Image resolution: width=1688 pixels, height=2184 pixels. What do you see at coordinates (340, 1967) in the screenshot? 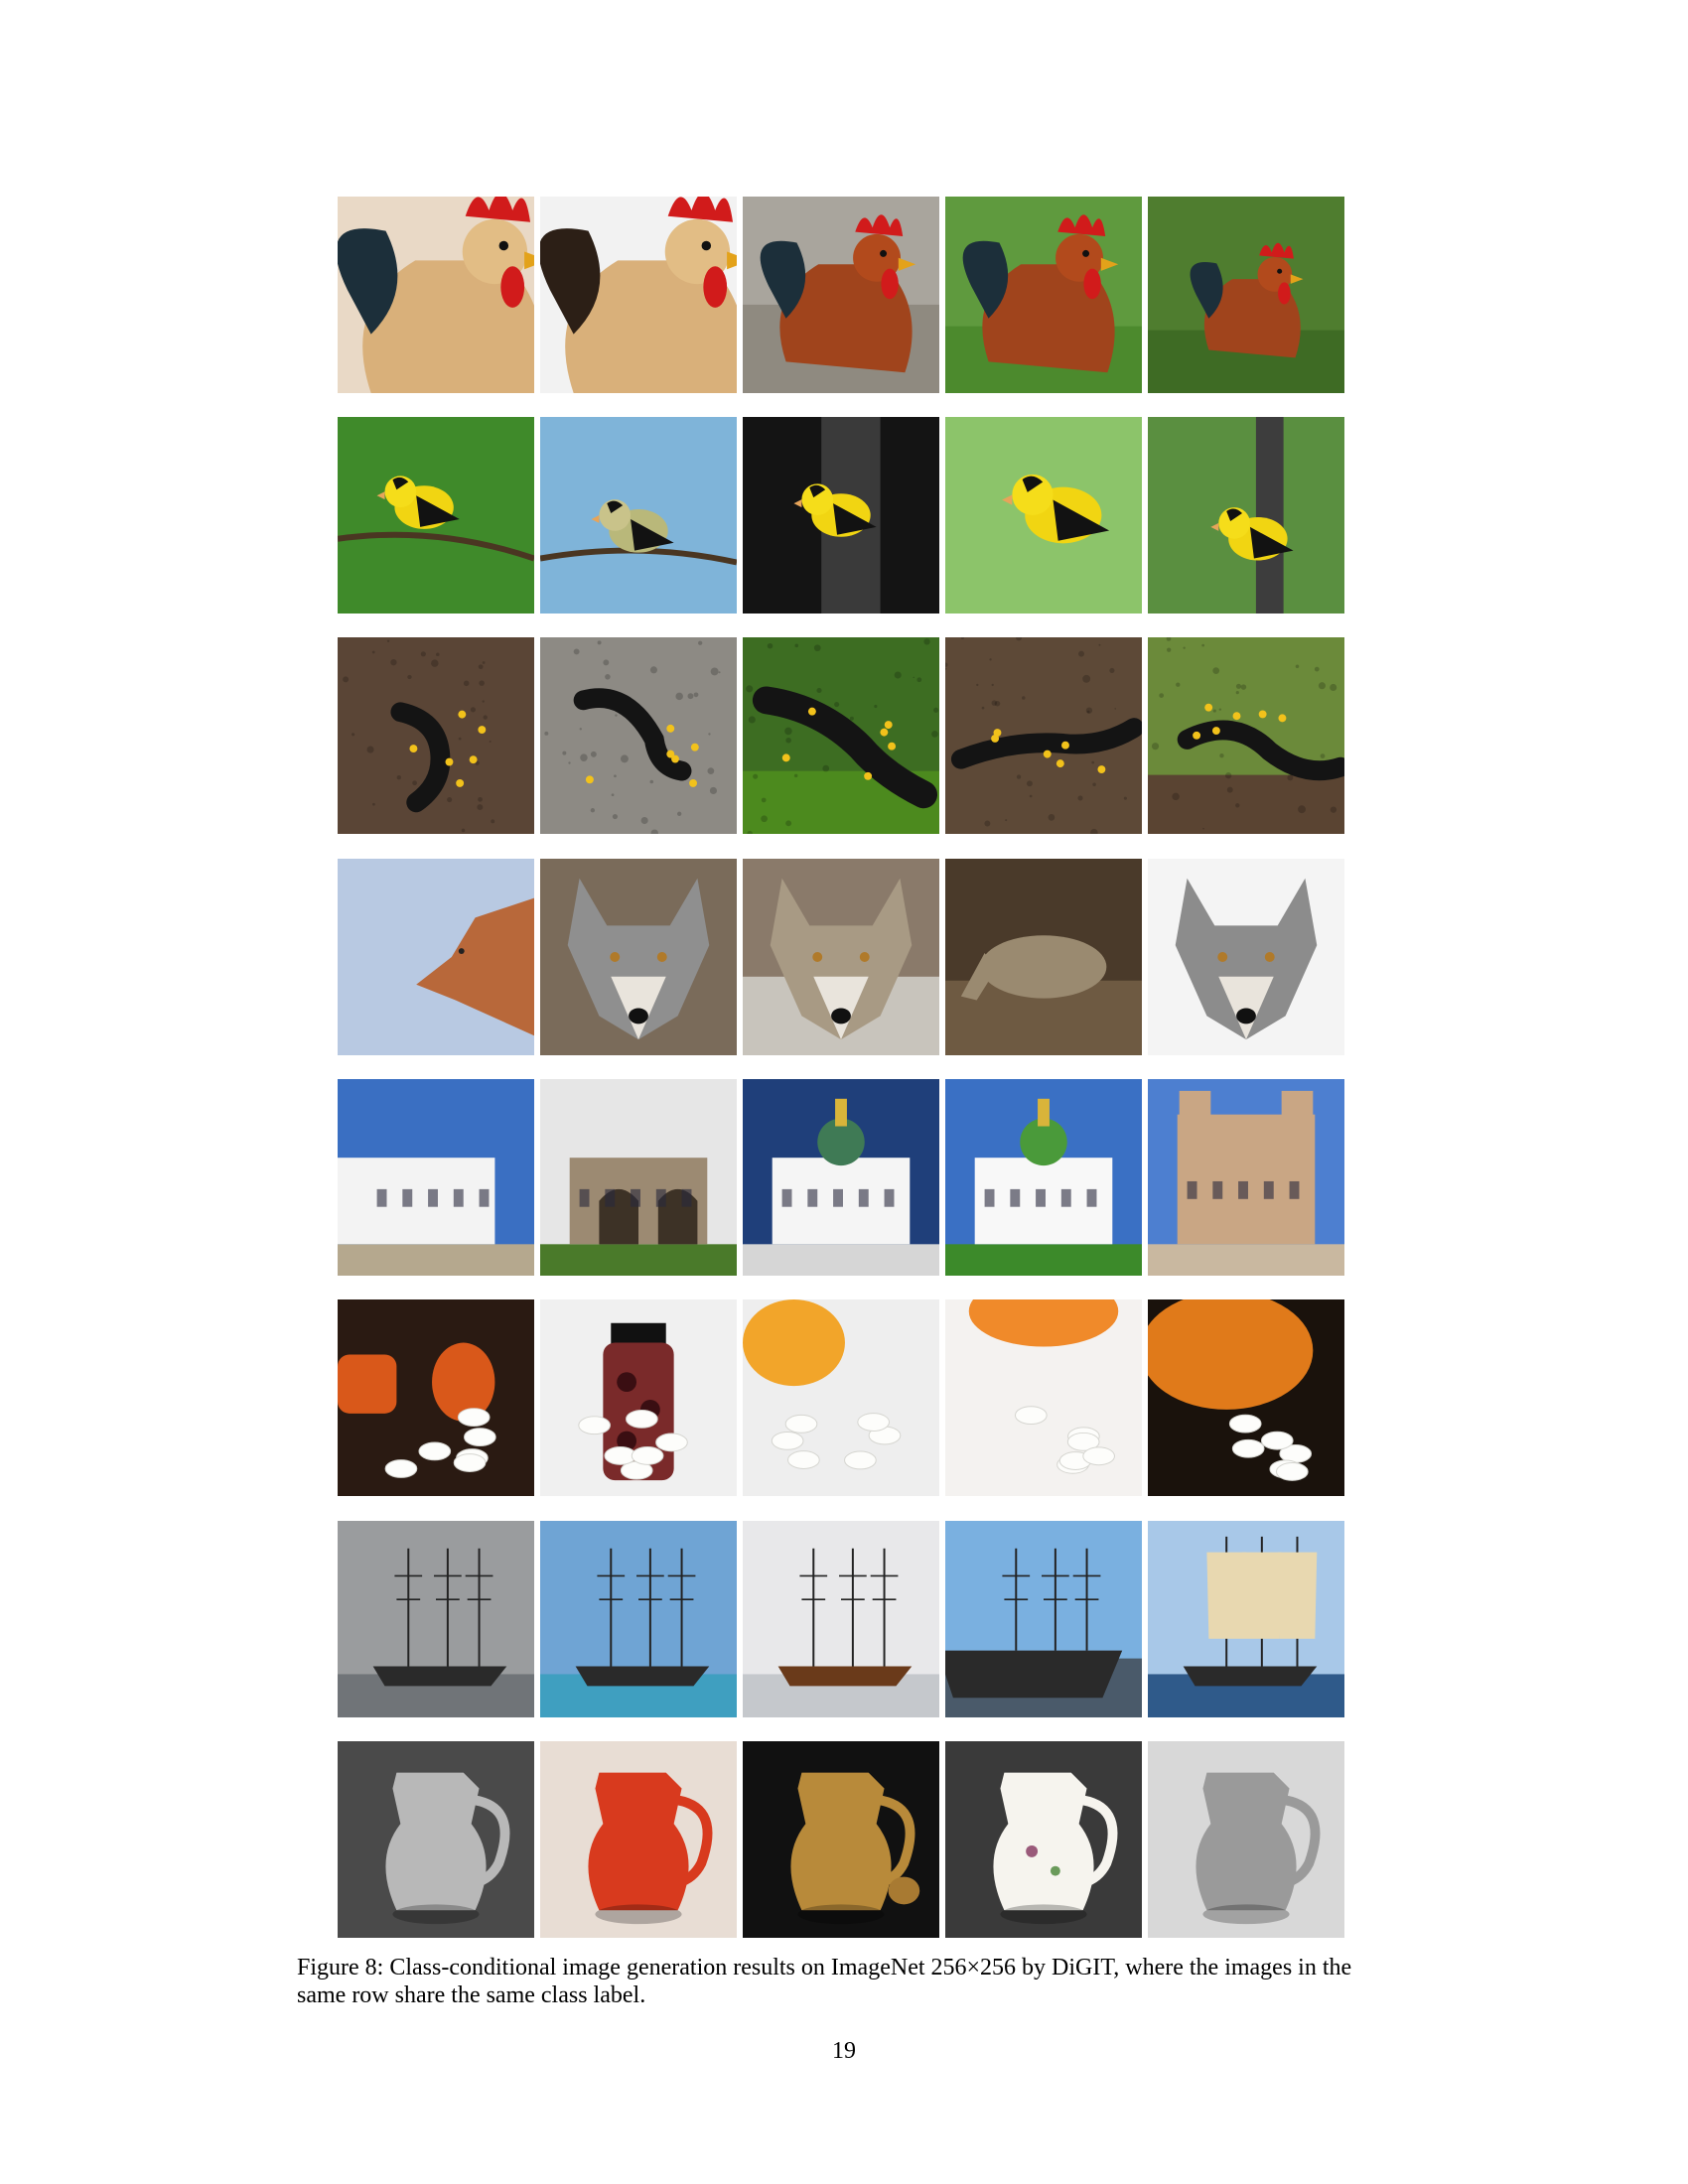
I see `figure-label: Figure 8:` at bounding box center [340, 1967].